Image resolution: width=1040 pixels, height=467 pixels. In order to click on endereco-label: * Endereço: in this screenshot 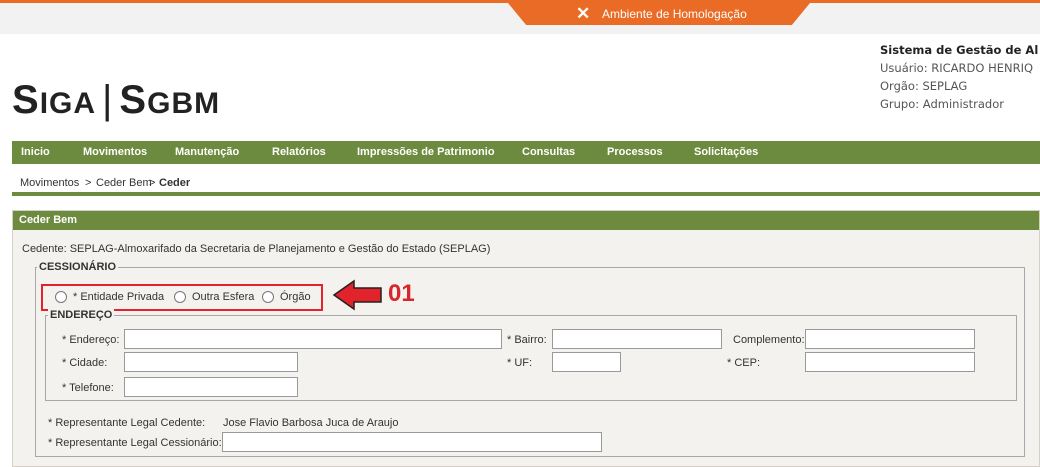, I will do `click(91, 340)`.